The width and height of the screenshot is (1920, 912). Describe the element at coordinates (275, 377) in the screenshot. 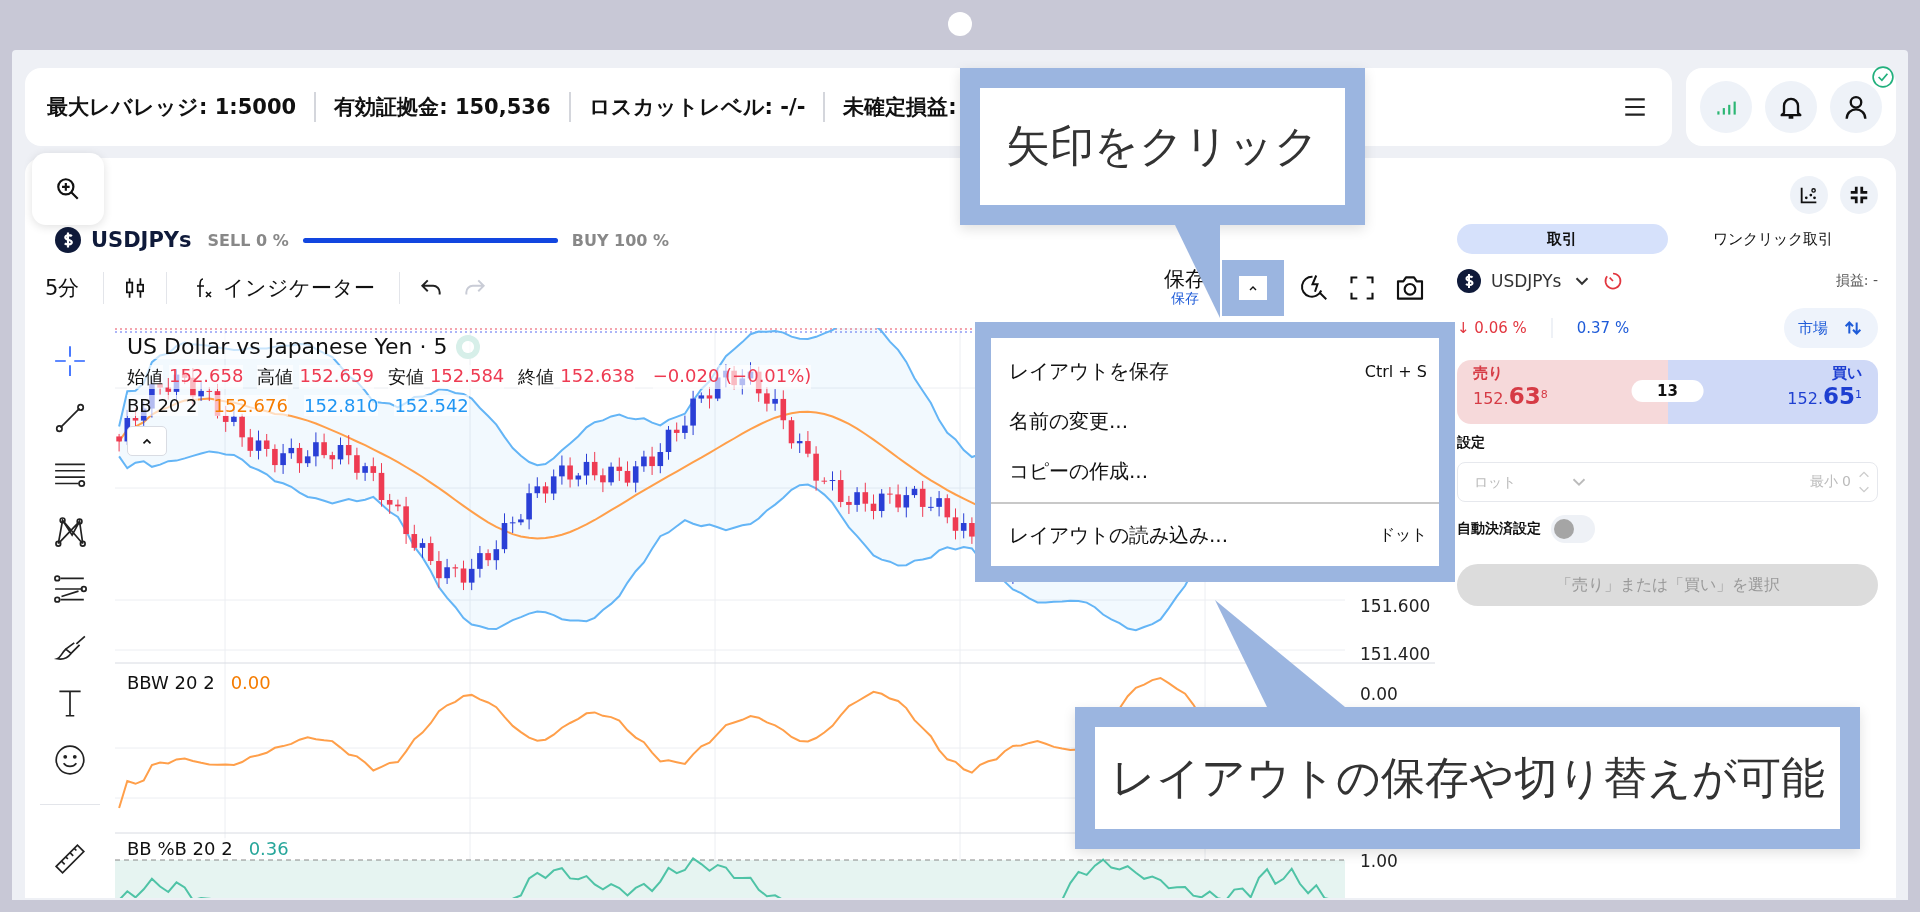

I see `ohlc-label: 高値` at that location.